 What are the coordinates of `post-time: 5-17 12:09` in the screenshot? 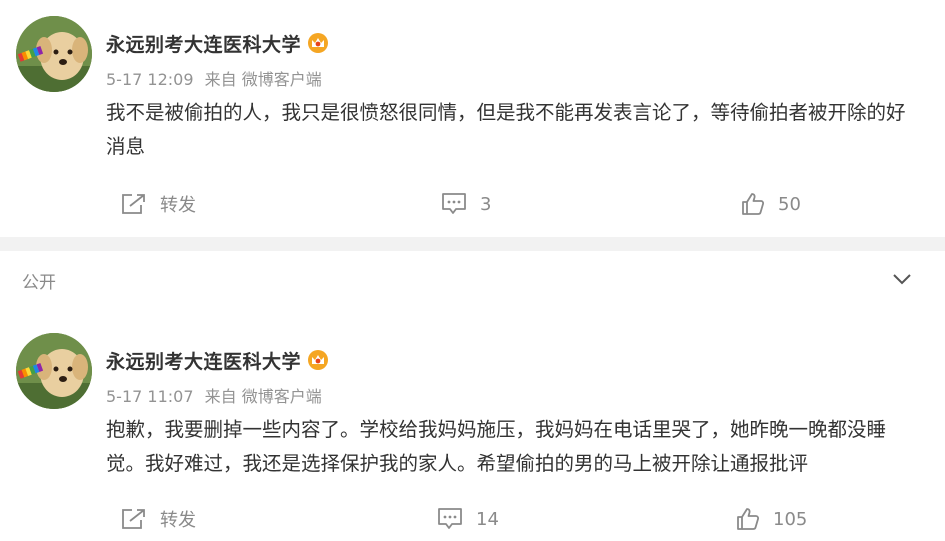 It's located at (150, 79).